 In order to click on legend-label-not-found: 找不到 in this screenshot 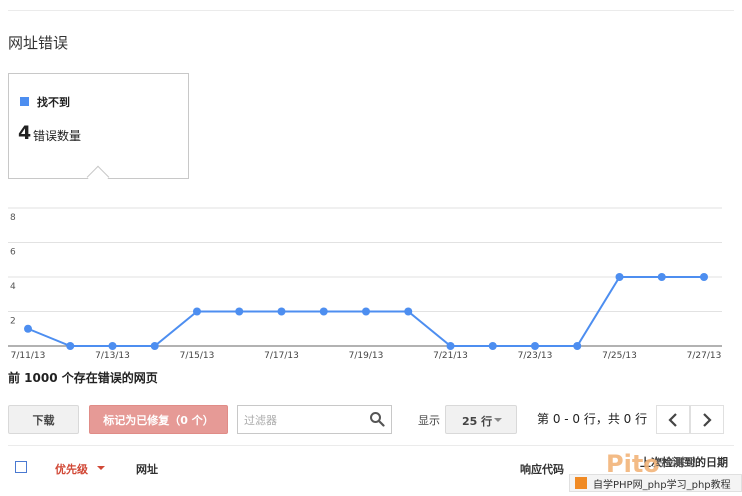, I will do `click(53, 102)`.